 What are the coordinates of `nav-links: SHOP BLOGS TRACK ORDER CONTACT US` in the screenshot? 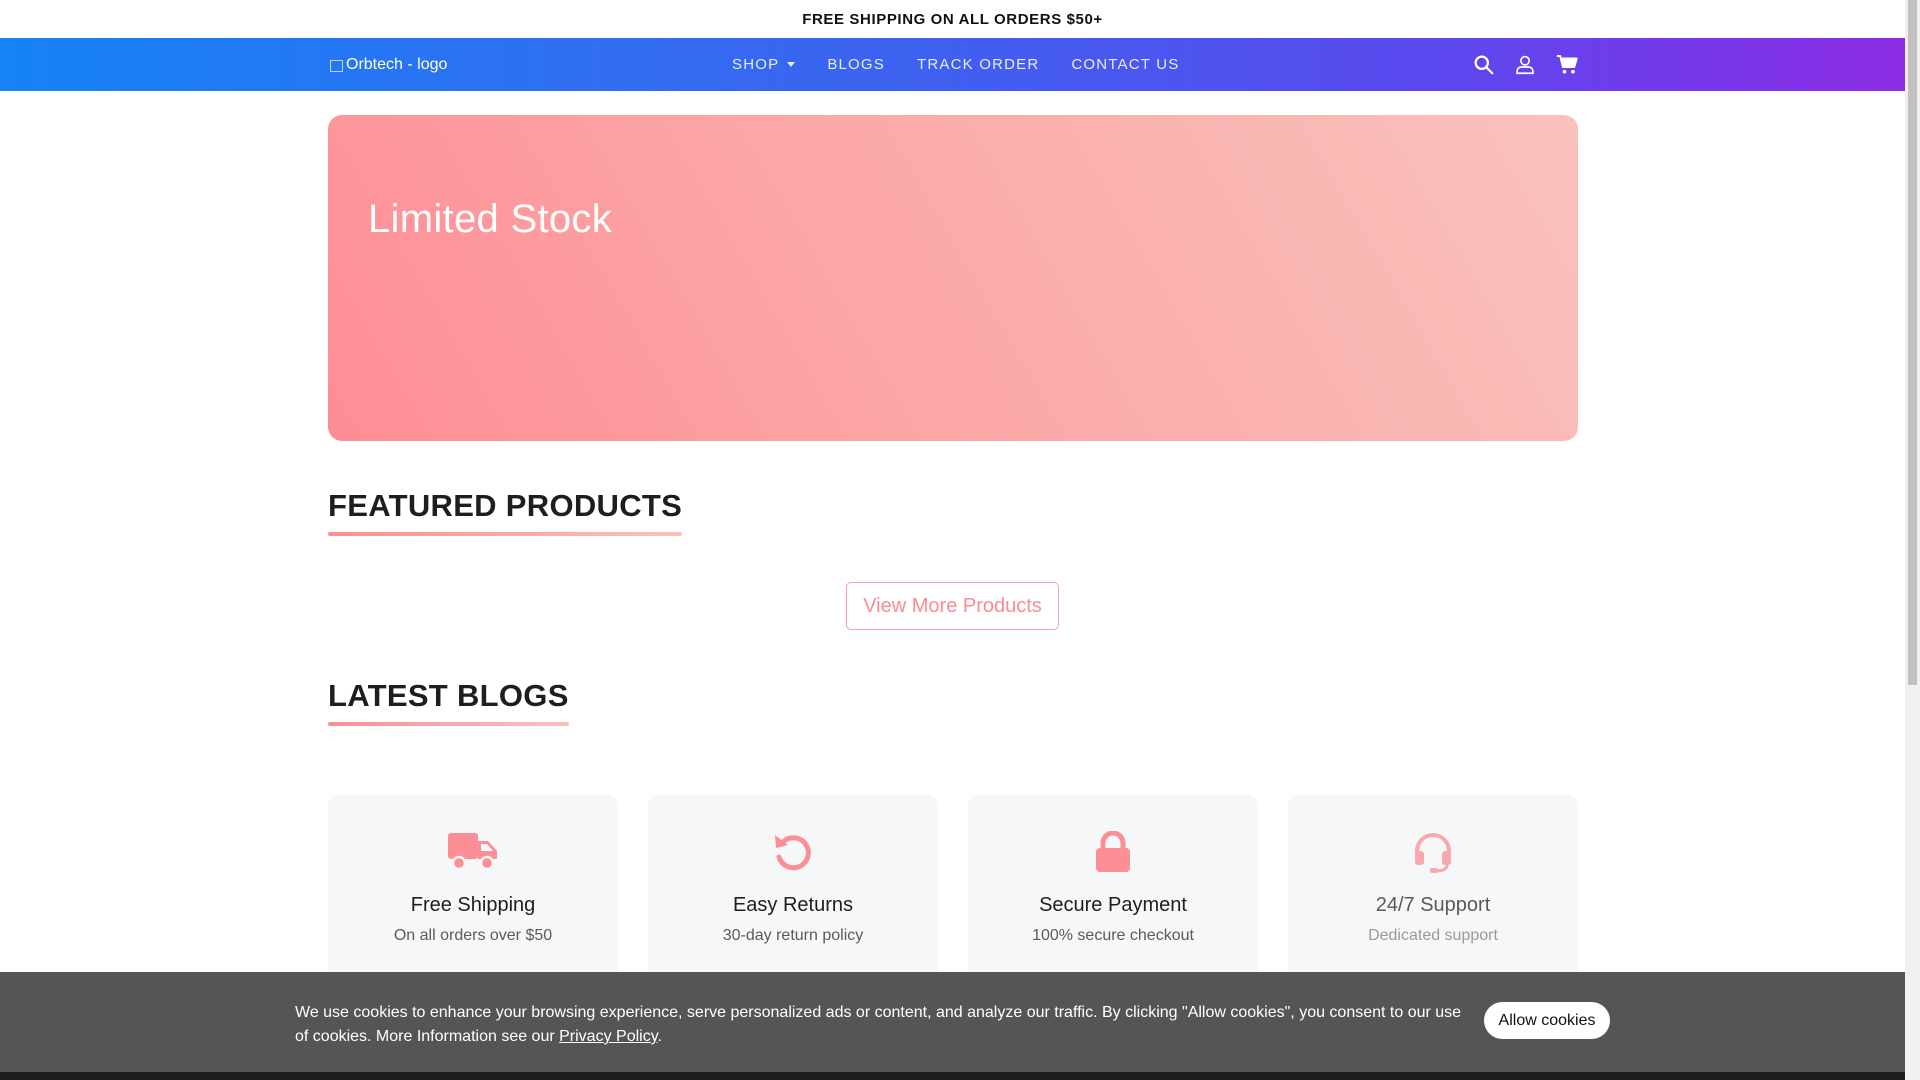 It's located at (972, 64).